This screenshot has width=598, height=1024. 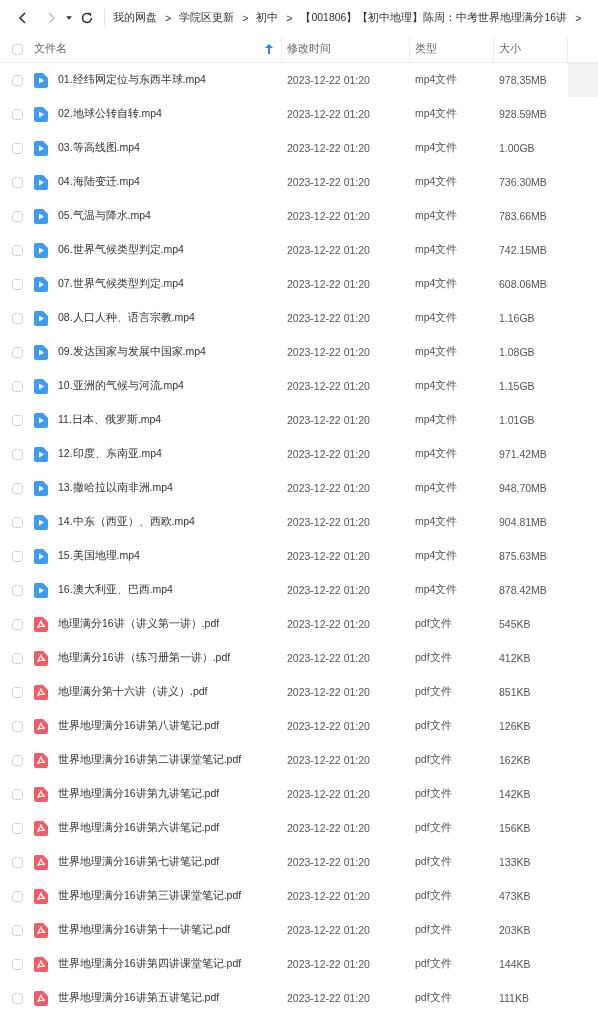 What do you see at coordinates (170, 590) in the screenshot?
I see `file-name: 16.澳大利亚、巴西.mp4` at bounding box center [170, 590].